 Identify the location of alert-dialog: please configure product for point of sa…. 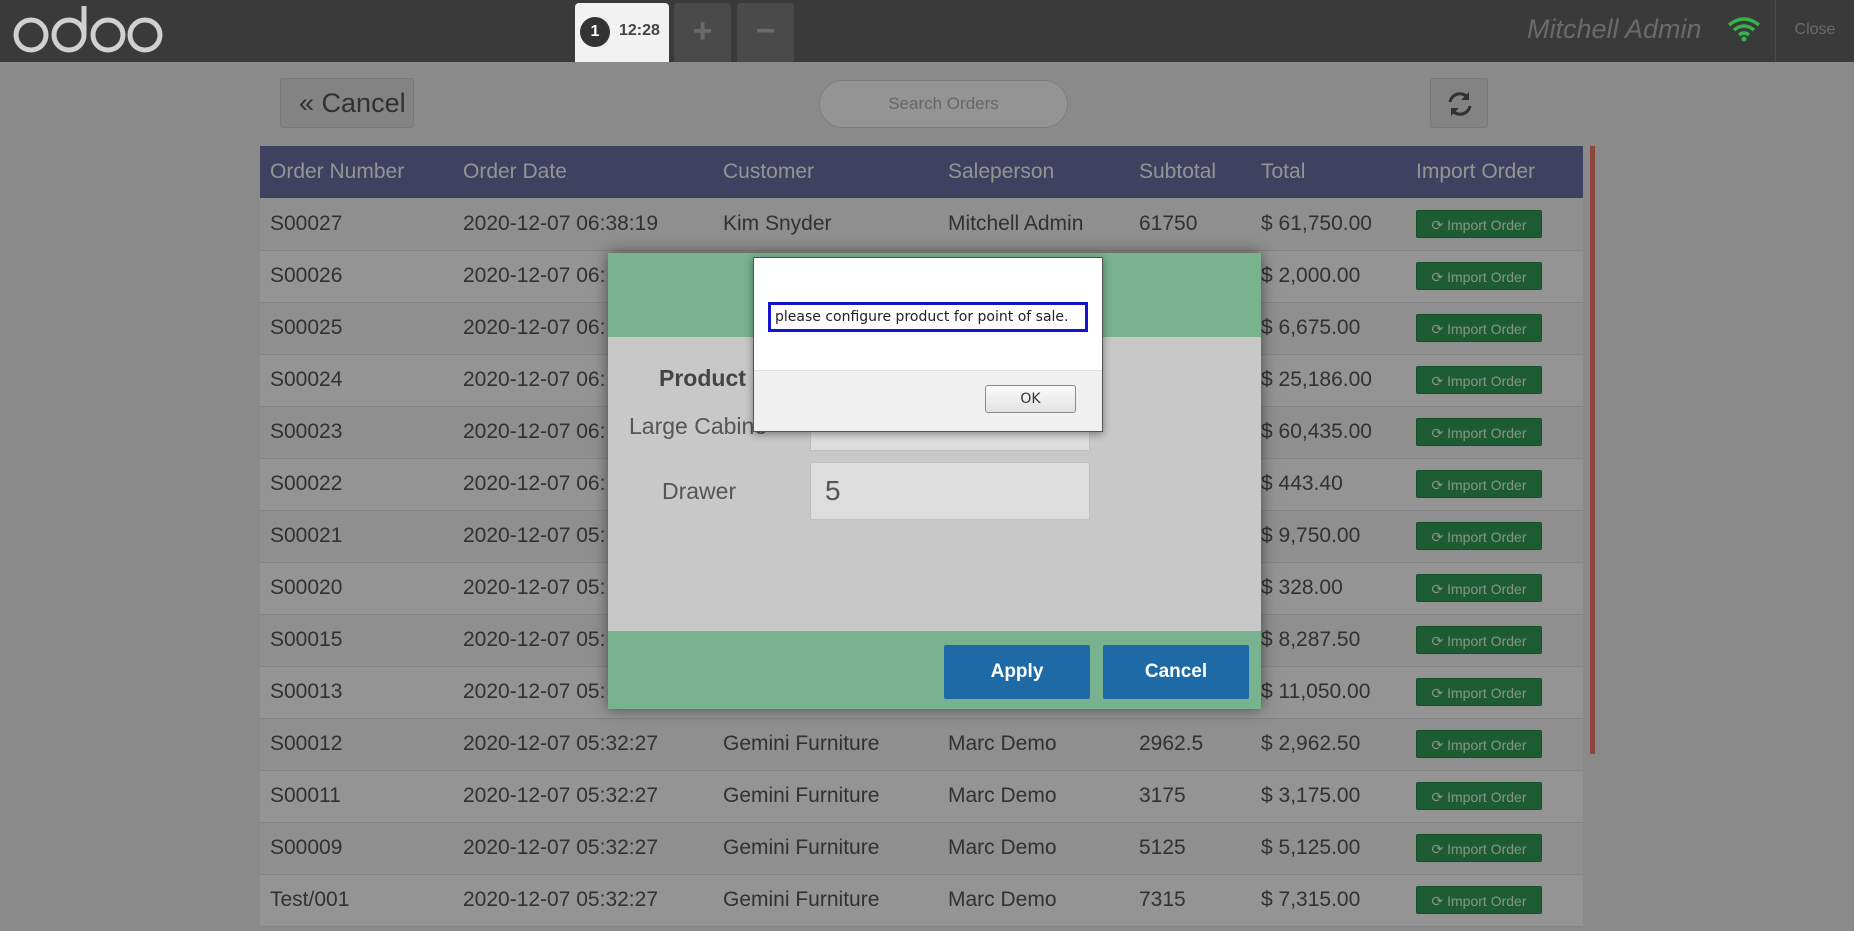
(928, 344).